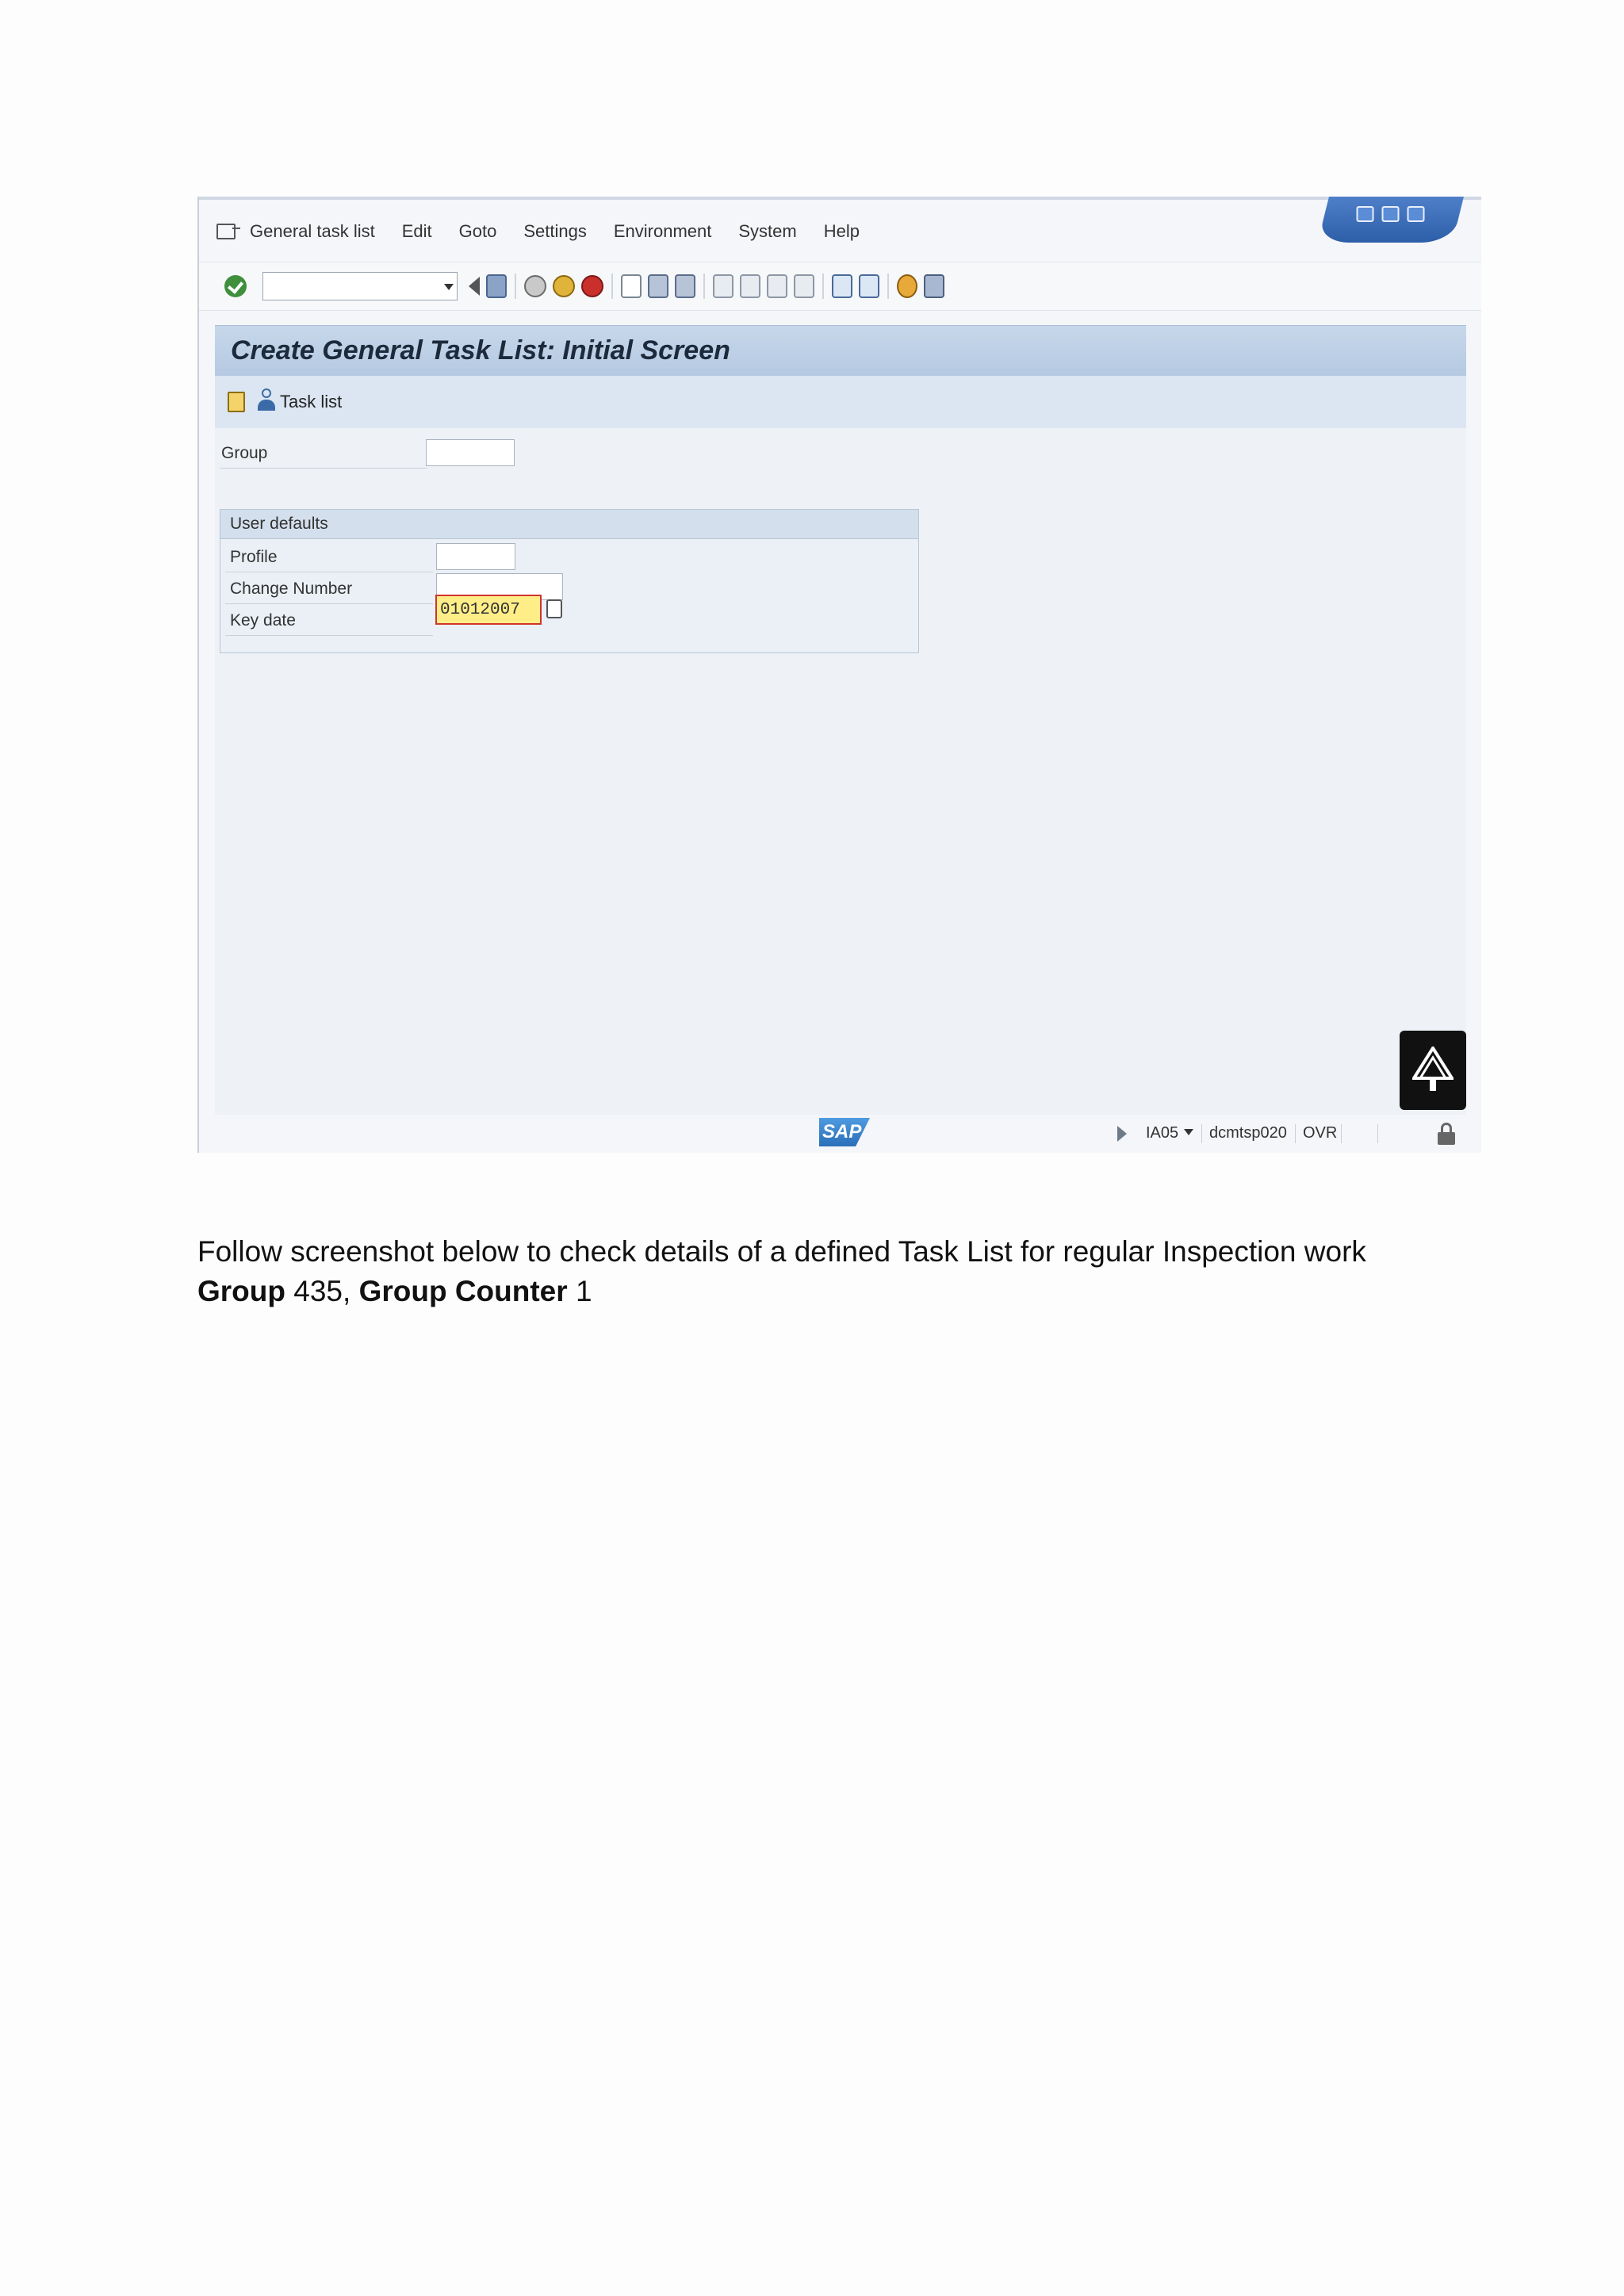 The height and width of the screenshot is (2296, 1624). I want to click on lock-icon, so click(1446, 1134).